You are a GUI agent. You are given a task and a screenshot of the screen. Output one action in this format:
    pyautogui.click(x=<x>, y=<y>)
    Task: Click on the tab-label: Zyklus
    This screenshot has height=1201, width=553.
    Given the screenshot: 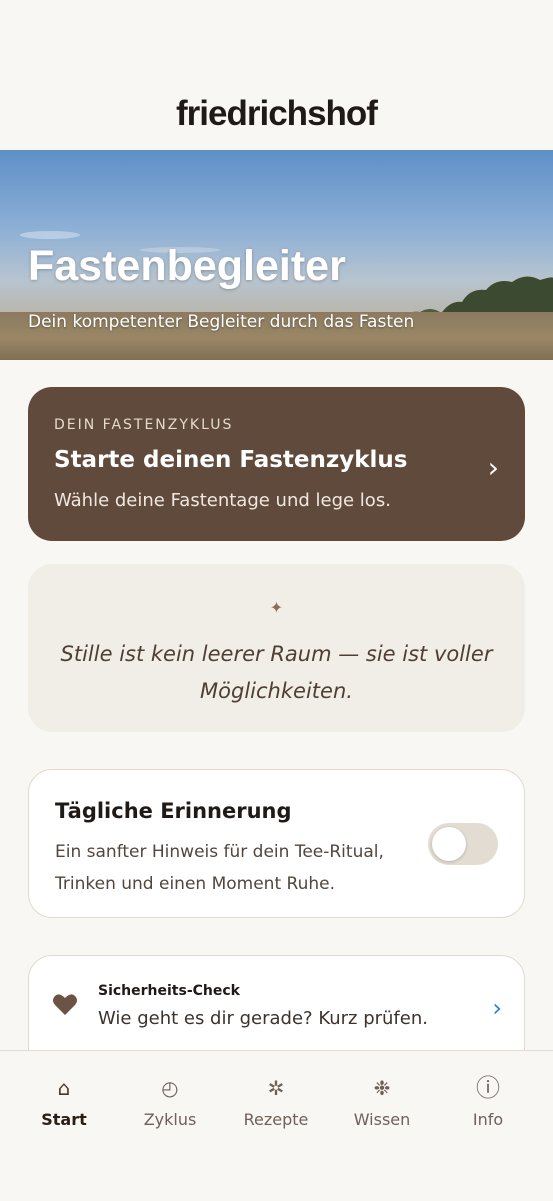 What is the action you would take?
    pyautogui.click(x=170, y=1119)
    